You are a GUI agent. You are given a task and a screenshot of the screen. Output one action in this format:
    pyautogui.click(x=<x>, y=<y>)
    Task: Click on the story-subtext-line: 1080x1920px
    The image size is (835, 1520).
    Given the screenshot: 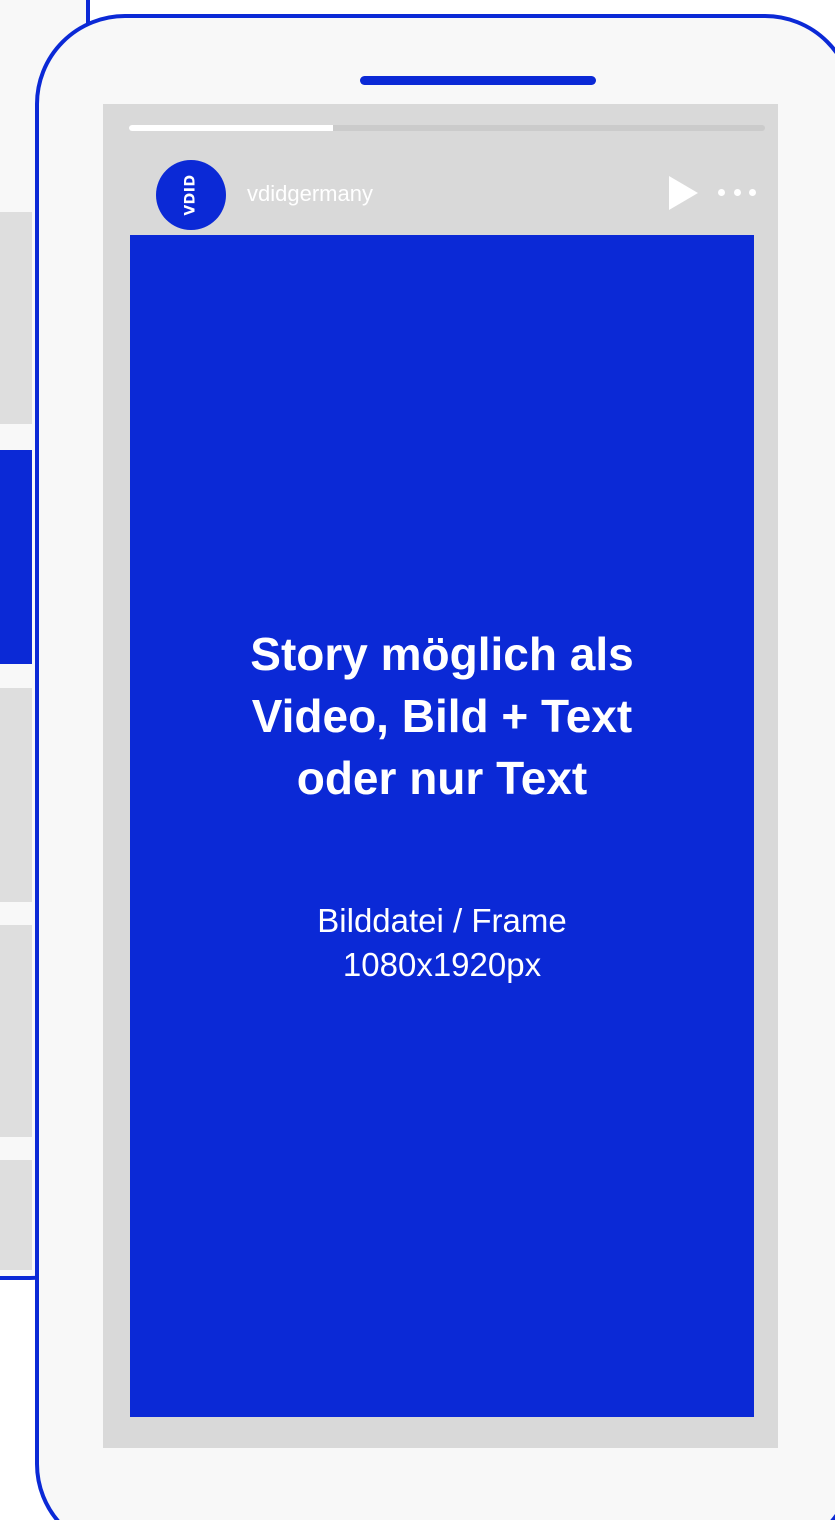 What is the action you would take?
    pyautogui.click(x=442, y=964)
    